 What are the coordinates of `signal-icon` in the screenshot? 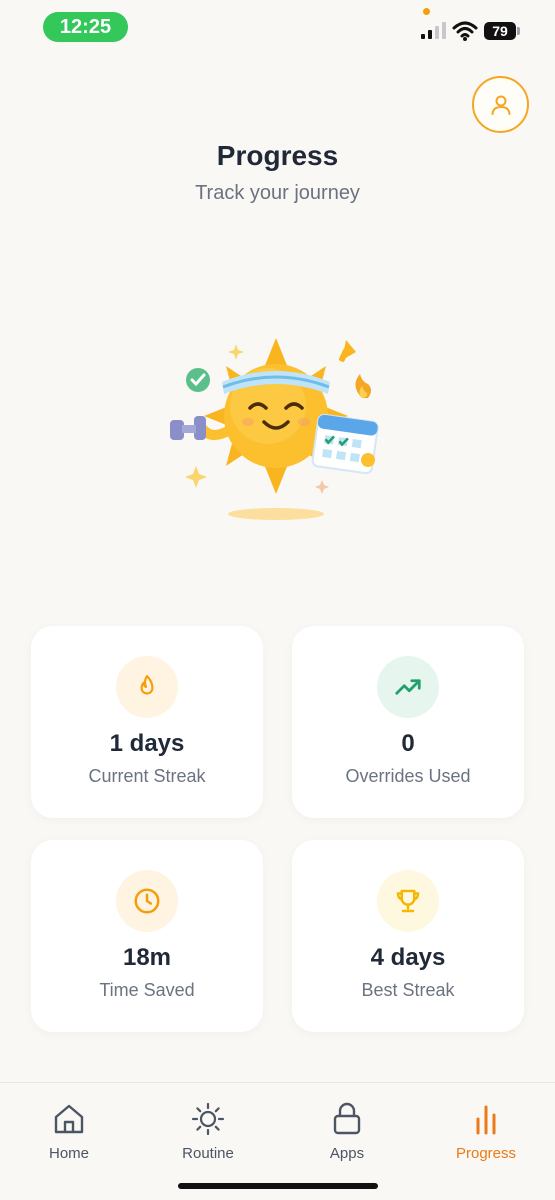 It's located at (433, 30).